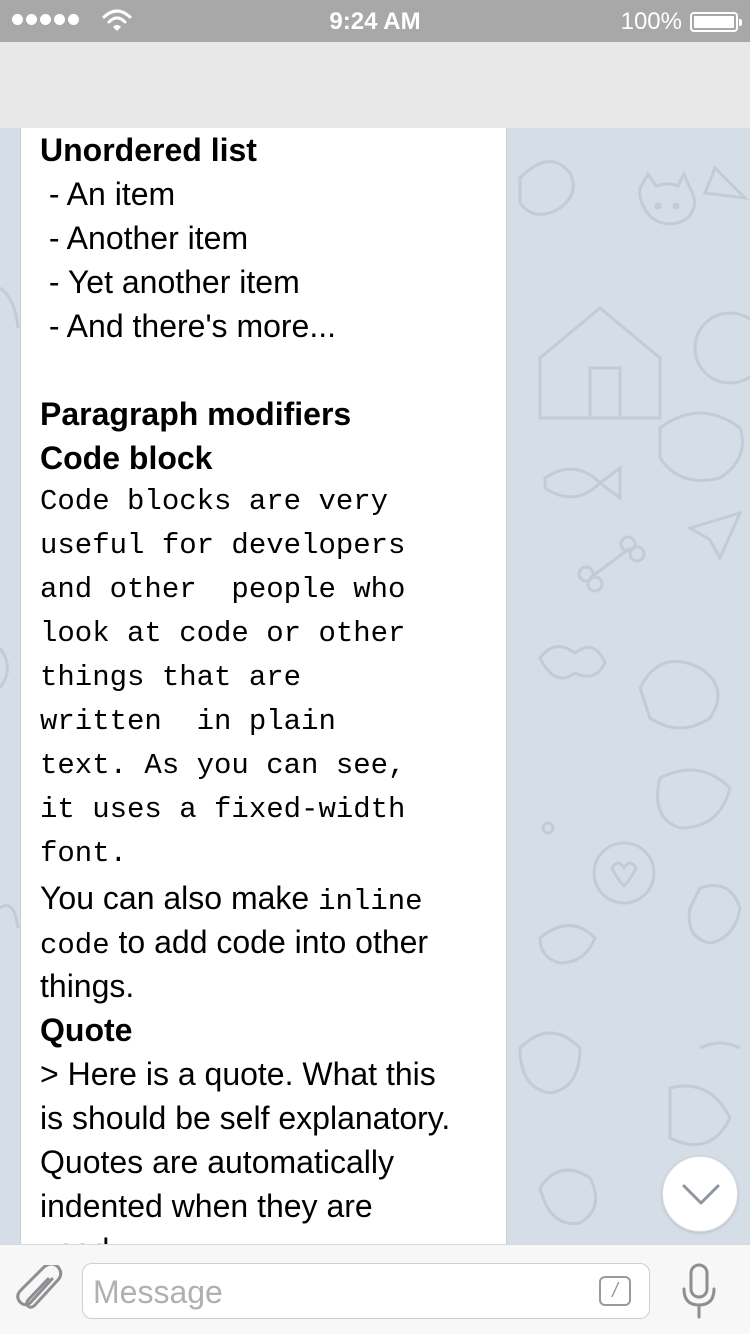 Image resolution: width=750 pixels, height=1334 pixels. What do you see at coordinates (217, 1162) in the screenshot?
I see `message-line: Quotes are automatically` at bounding box center [217, 1162].